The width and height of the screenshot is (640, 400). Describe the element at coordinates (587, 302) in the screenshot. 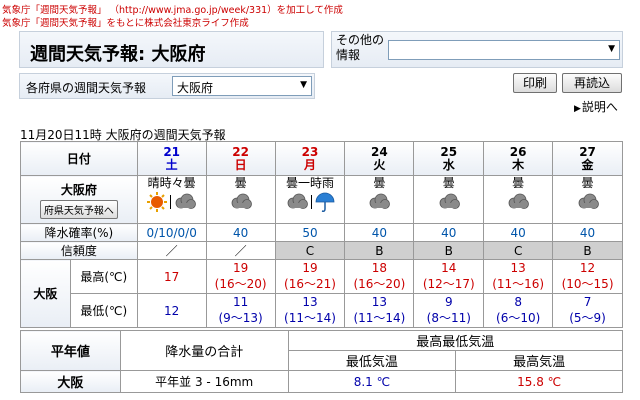

I see `min-temp: 7` at that location.